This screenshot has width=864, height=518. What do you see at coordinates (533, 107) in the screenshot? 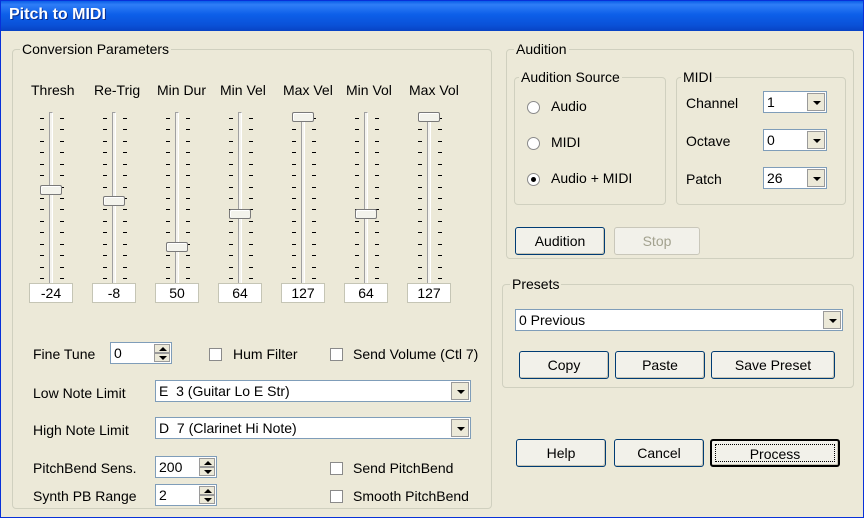
I see `audition-source-audio-radio` at bounding box center [533, 107].